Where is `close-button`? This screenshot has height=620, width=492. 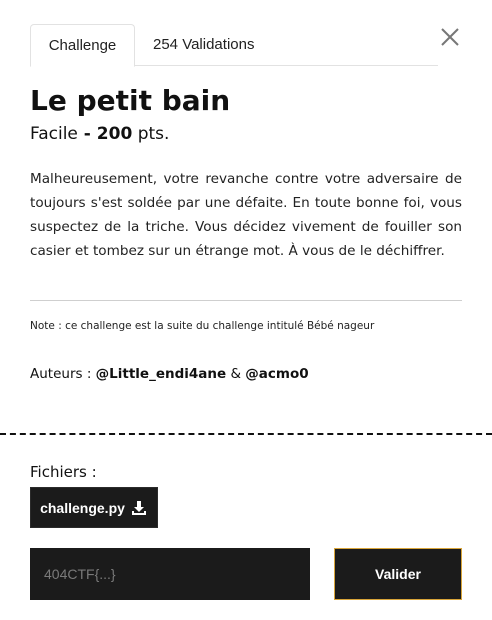
close-button is located at coordinates (450, 37).